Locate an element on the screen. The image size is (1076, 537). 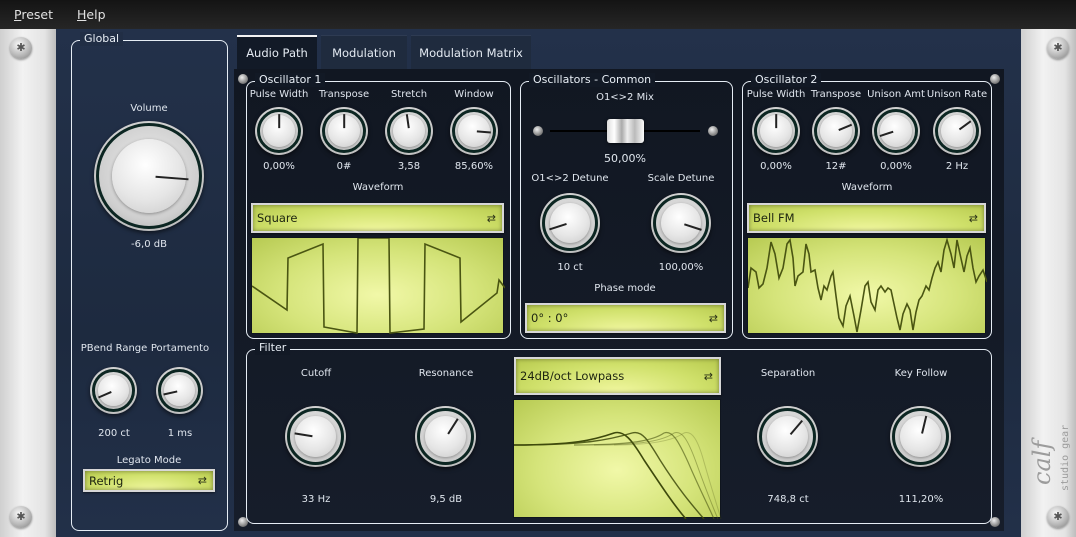
calf-logo: calf studio gear is located at coordinates (1050, 450).